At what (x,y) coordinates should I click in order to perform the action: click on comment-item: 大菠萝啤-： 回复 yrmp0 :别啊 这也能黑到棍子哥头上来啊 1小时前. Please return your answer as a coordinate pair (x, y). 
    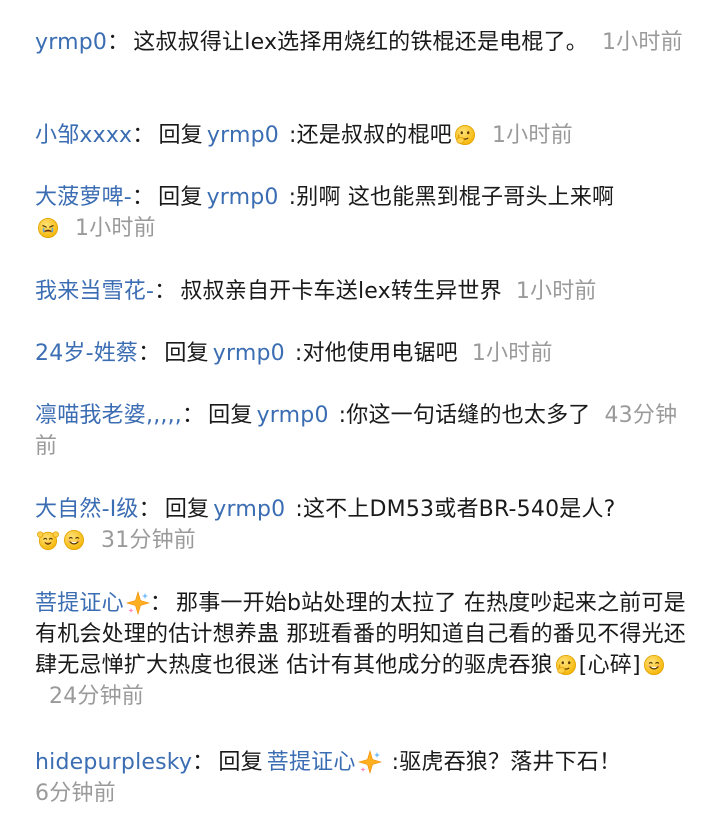
    Looking at the image, I should click on (362, 213).